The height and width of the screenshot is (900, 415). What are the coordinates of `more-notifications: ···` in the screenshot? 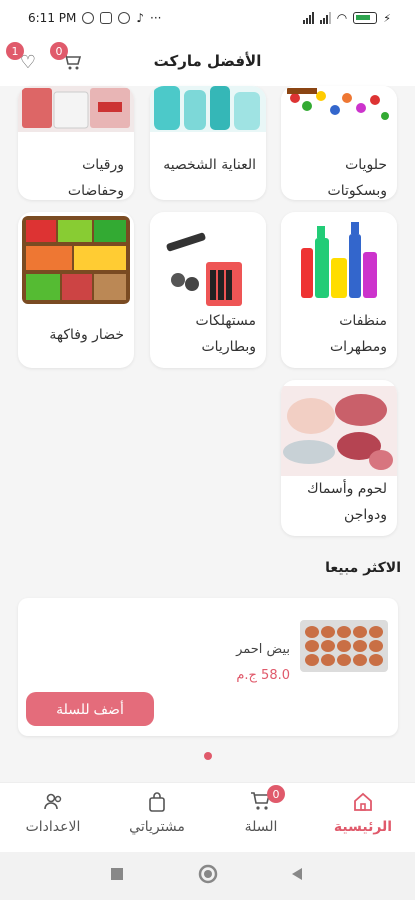 It's located at (156, 18).